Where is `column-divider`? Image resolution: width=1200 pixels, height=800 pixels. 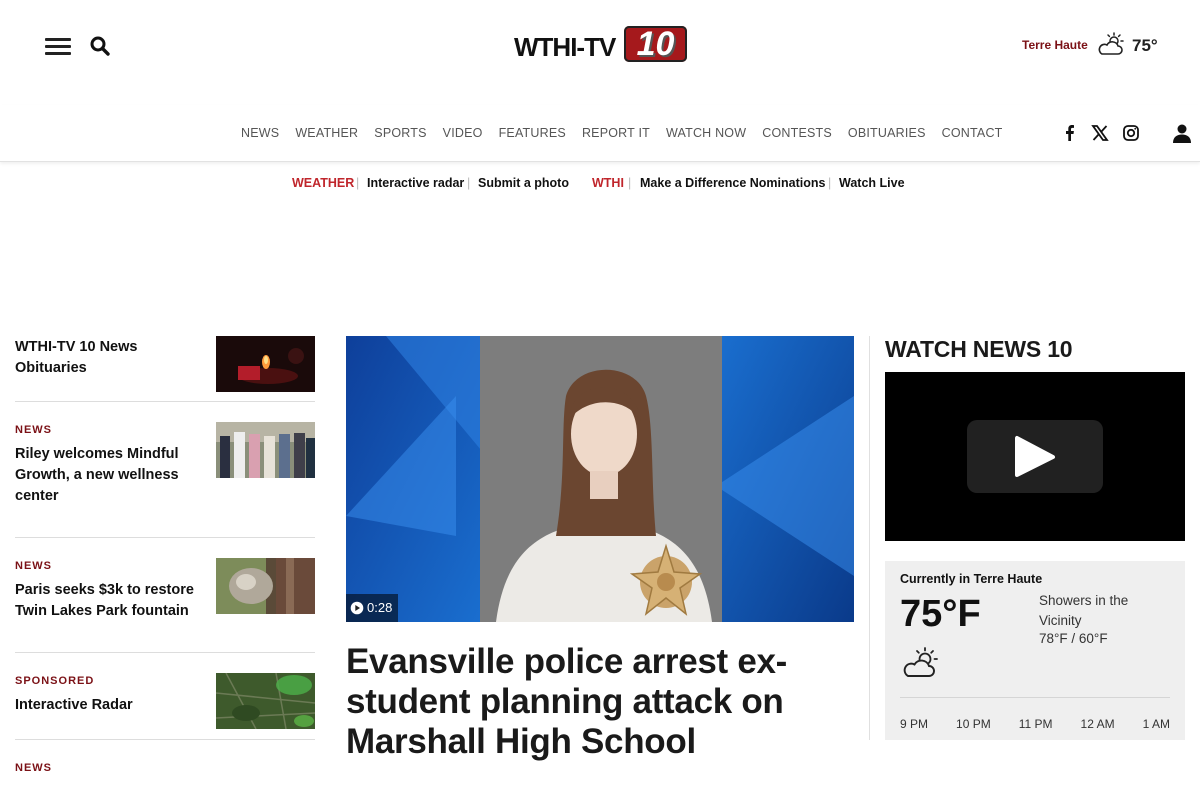
column-divider is located at coordinates (869, 538).